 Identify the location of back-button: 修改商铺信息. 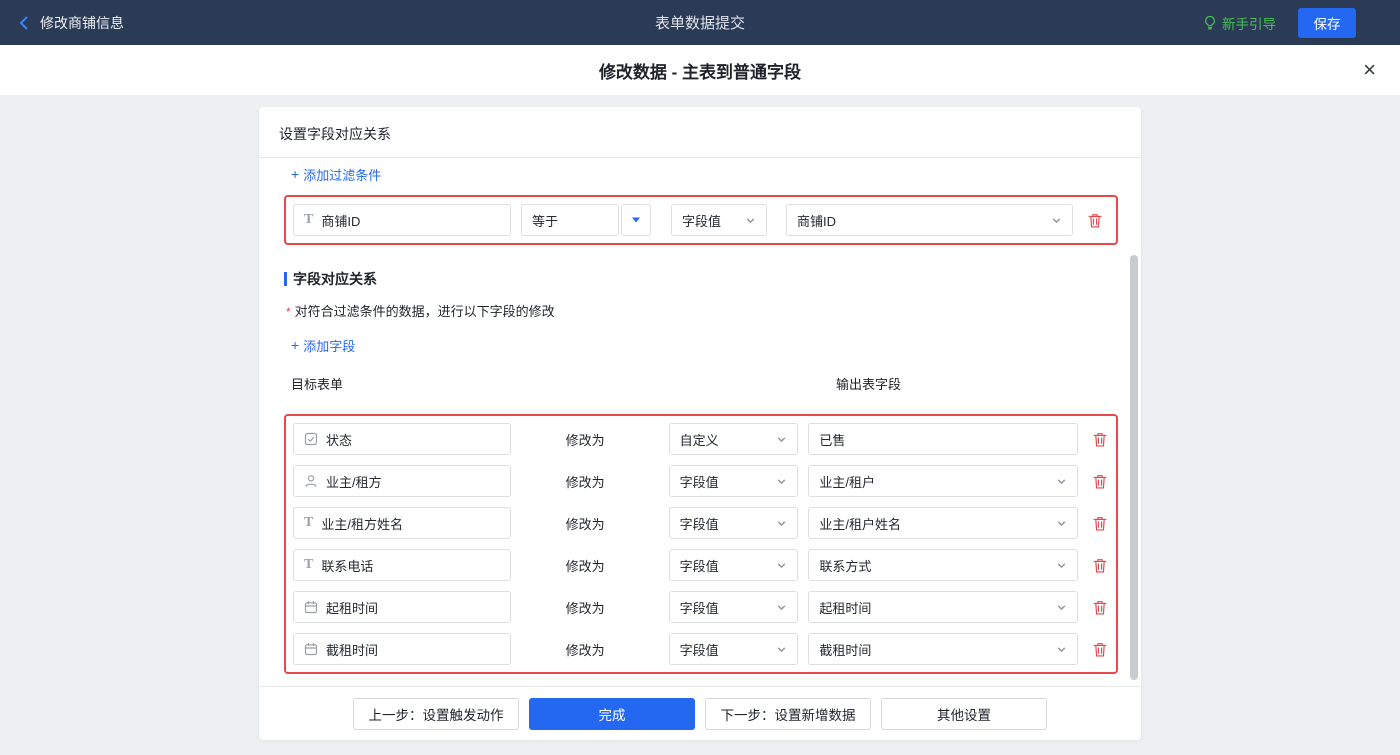
(70, 23).